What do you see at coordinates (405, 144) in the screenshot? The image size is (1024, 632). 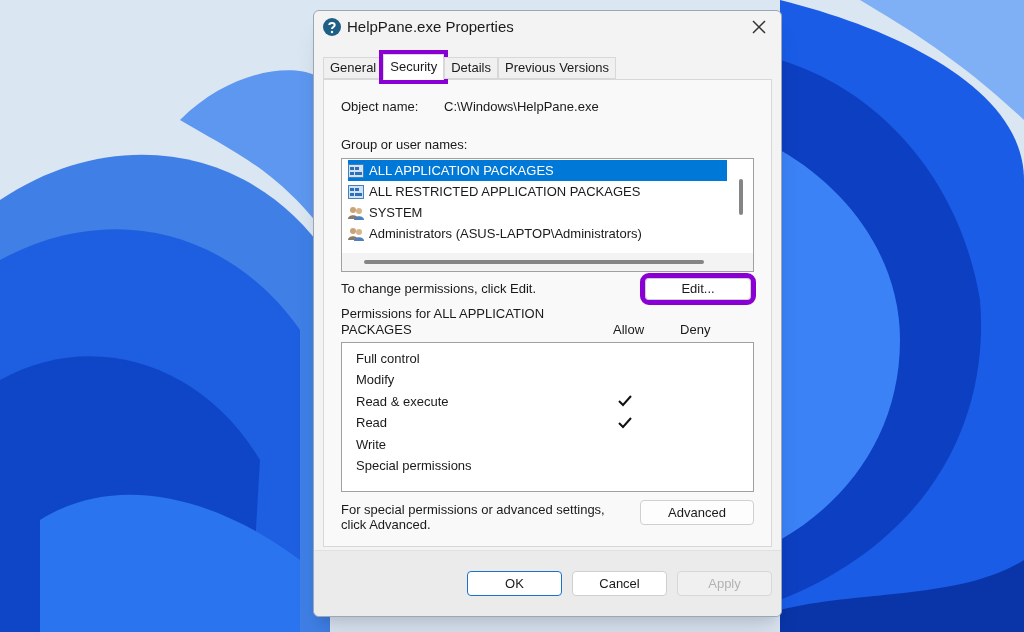 I see `group-list-label: Group or user names:` at bounding box center [405, 144].